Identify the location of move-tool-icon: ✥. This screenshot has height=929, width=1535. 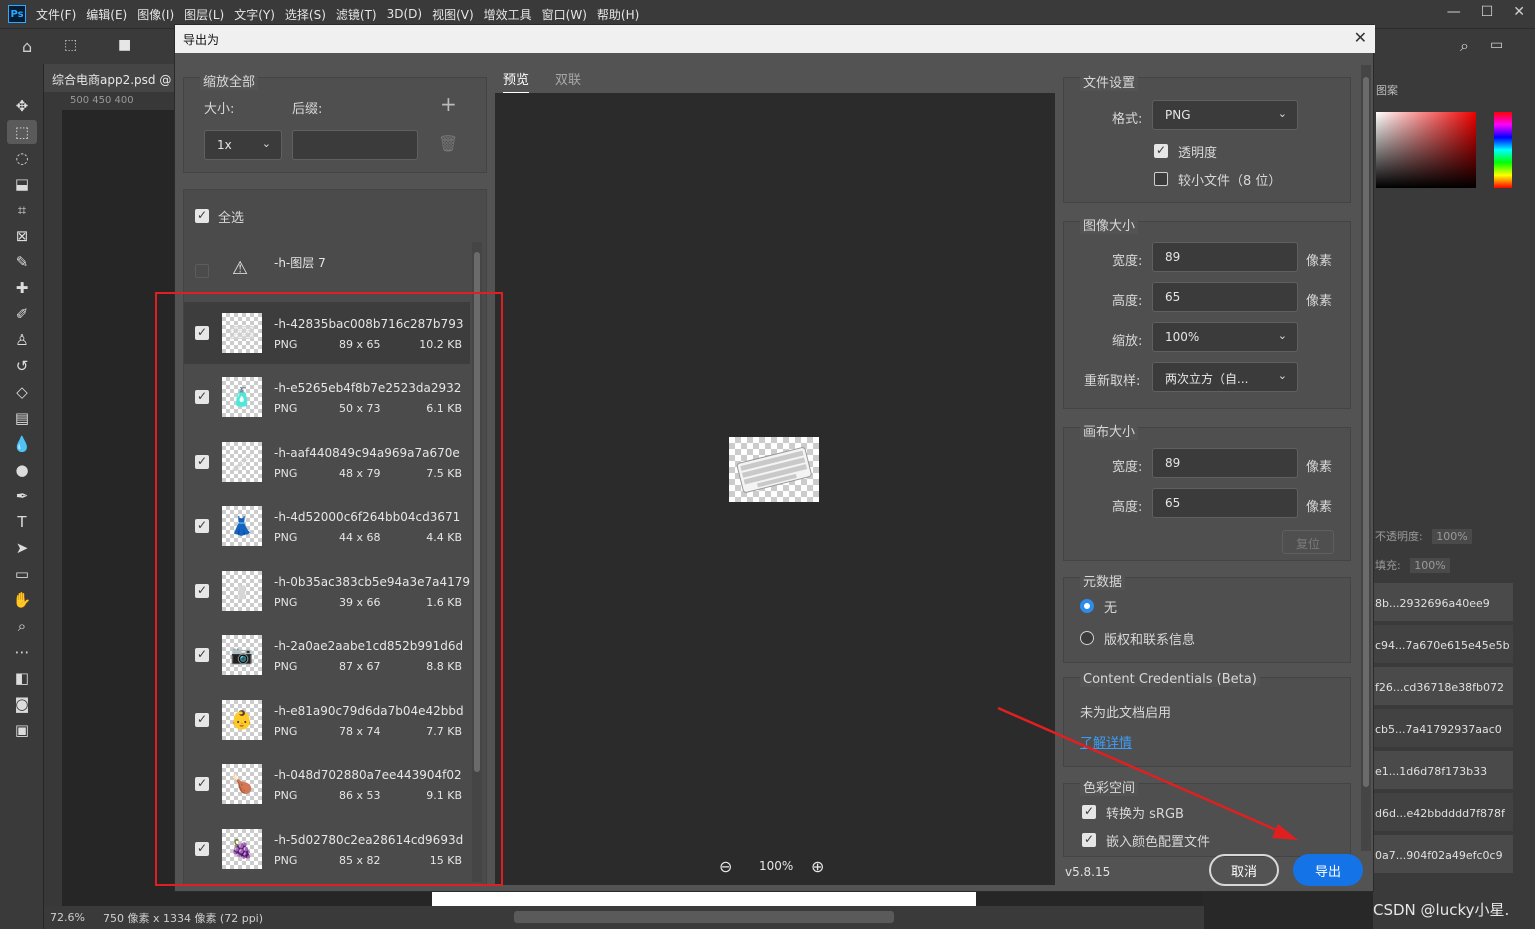
(22, 106).